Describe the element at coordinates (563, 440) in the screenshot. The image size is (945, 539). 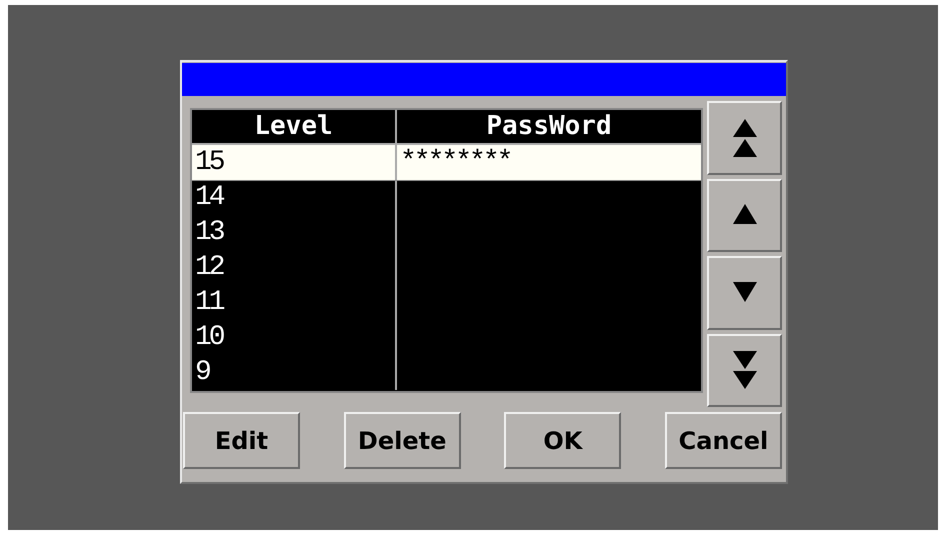
I see `action-button: OK` at that location.